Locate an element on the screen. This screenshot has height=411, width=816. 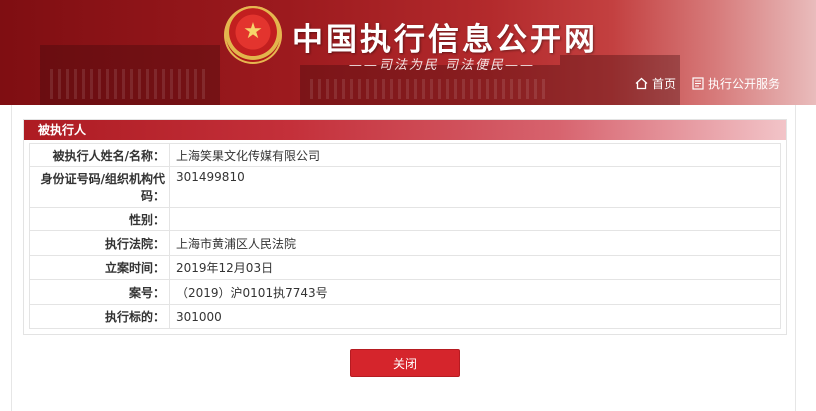
table-row: 执行法院： 上海市黄浦区人民法院 is located at coordinates (405, 243).